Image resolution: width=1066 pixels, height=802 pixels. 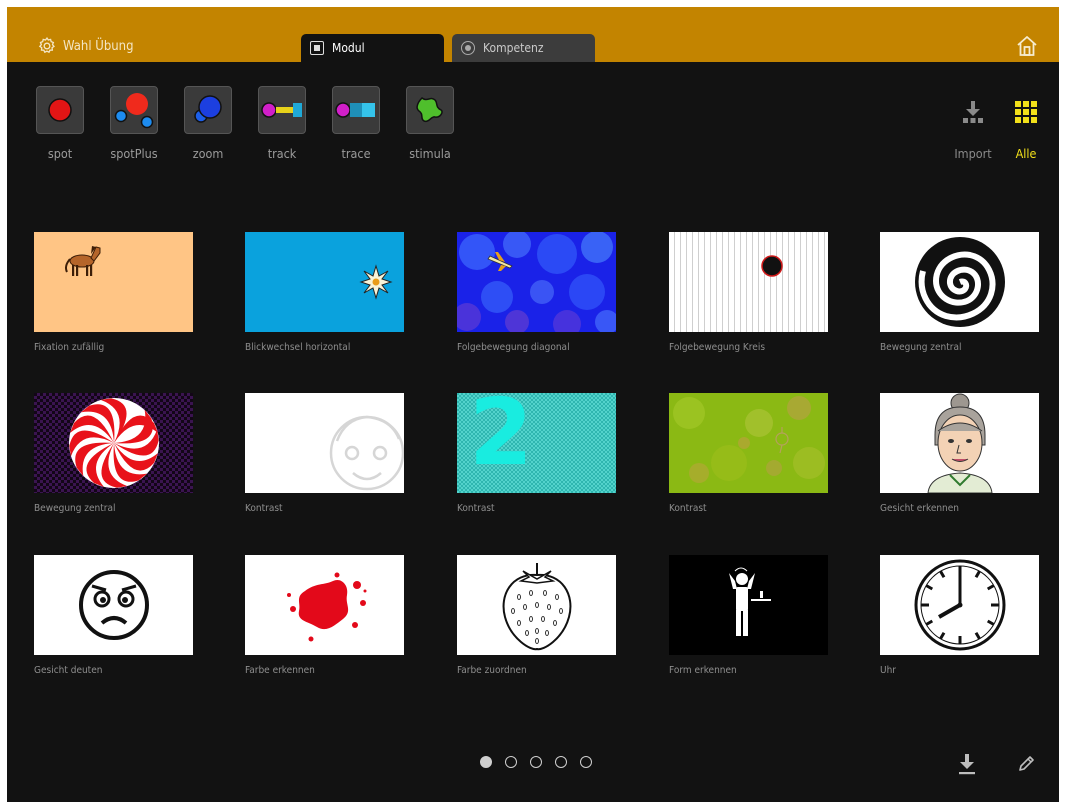 I want to click on module-zoom-button, so click(x=208, y=110).